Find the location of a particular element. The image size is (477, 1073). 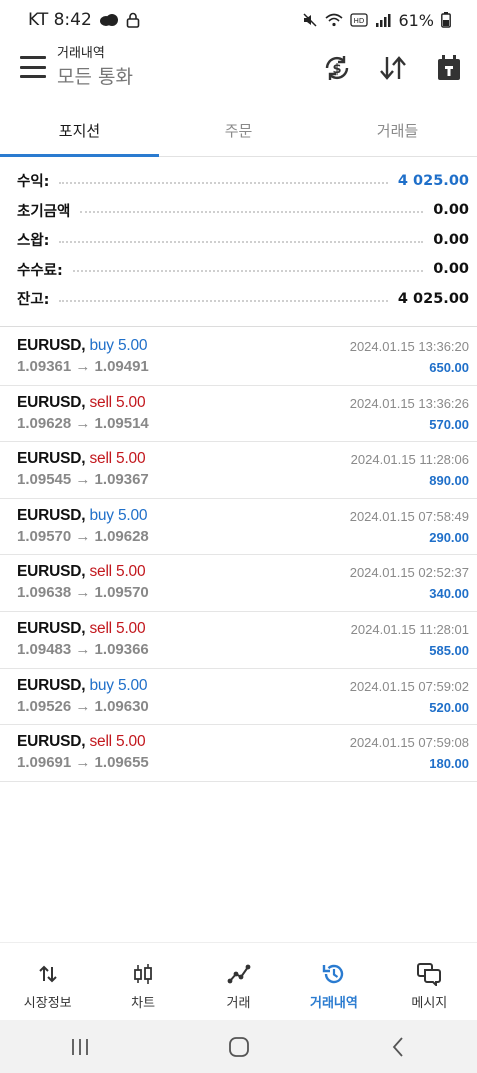

app-actions: $ is located at coordinates (393, 68).